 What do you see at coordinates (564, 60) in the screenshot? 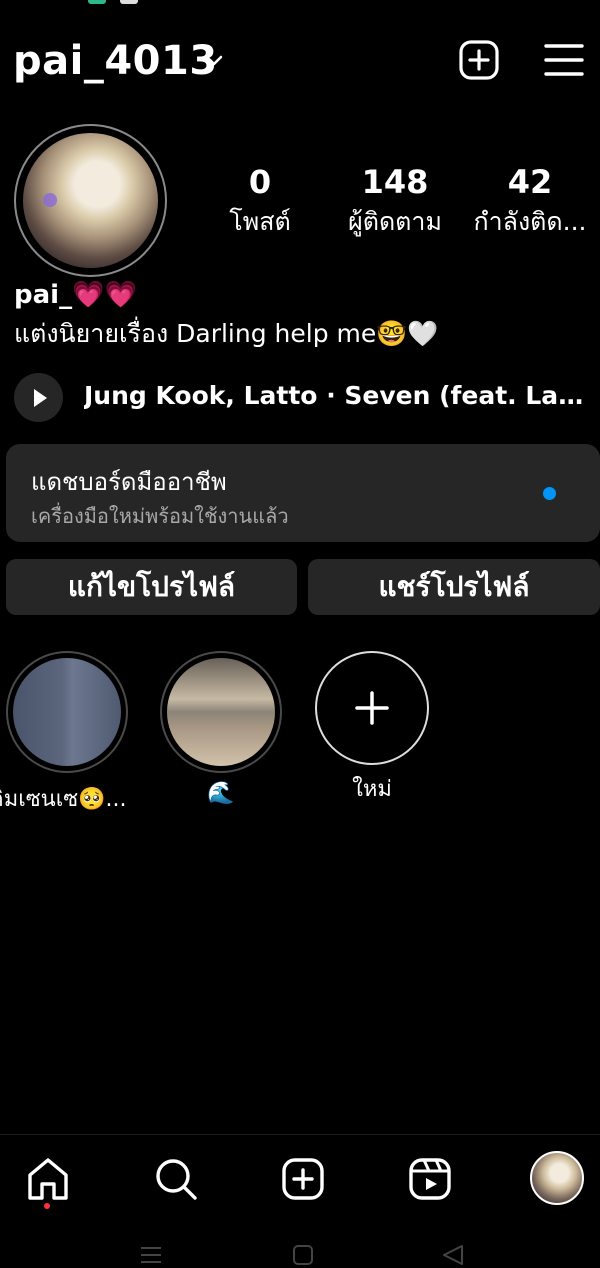
I see `menu-icon` at bounding box center [564, 60].